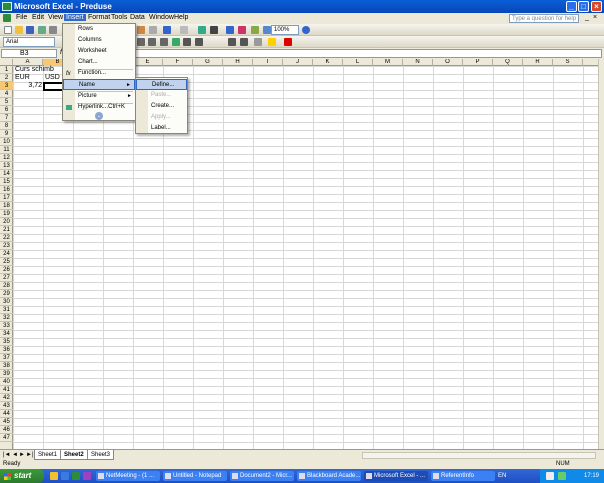 The height and width of the screenshot is (483, 604). Describe the element at coordinates (336, 53) in the screenshot. I see `formula-input` at that location.